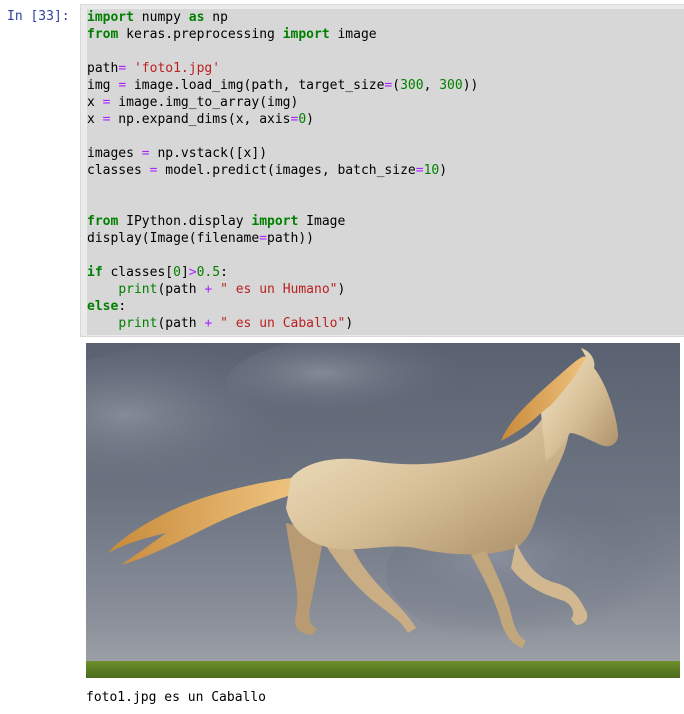  Describe the element at coordinates (192, 272) in the screenshot. I see `code-token: >` at that location.